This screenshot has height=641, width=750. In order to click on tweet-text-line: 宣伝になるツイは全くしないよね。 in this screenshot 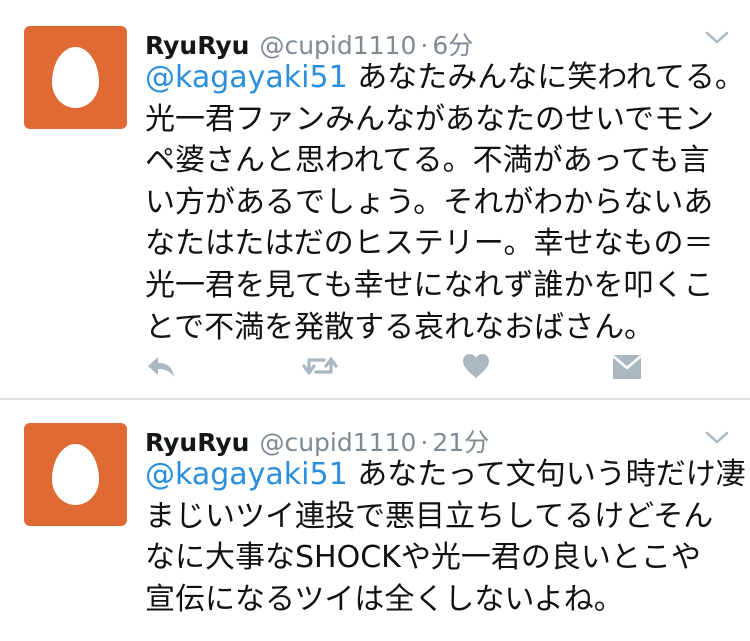, I will do `click(384, 599)`.